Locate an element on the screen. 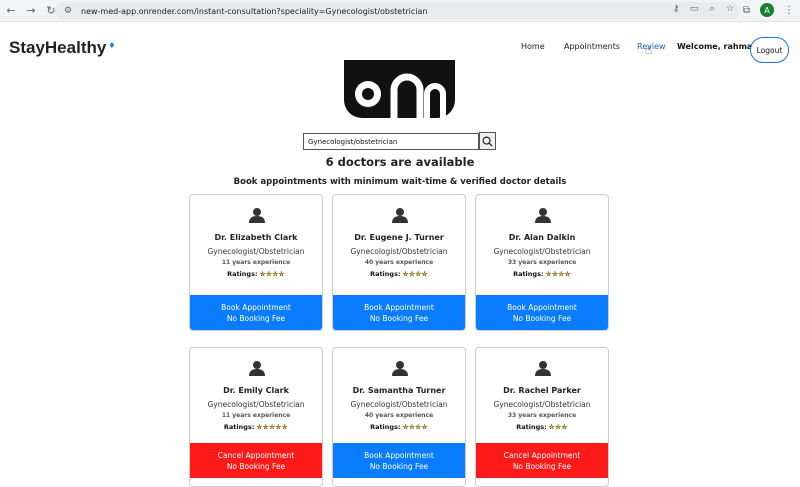 The width and height of the screenshot is (800, 487). bookmark-star-icon: ☆ is located at coordinates (730, 9).